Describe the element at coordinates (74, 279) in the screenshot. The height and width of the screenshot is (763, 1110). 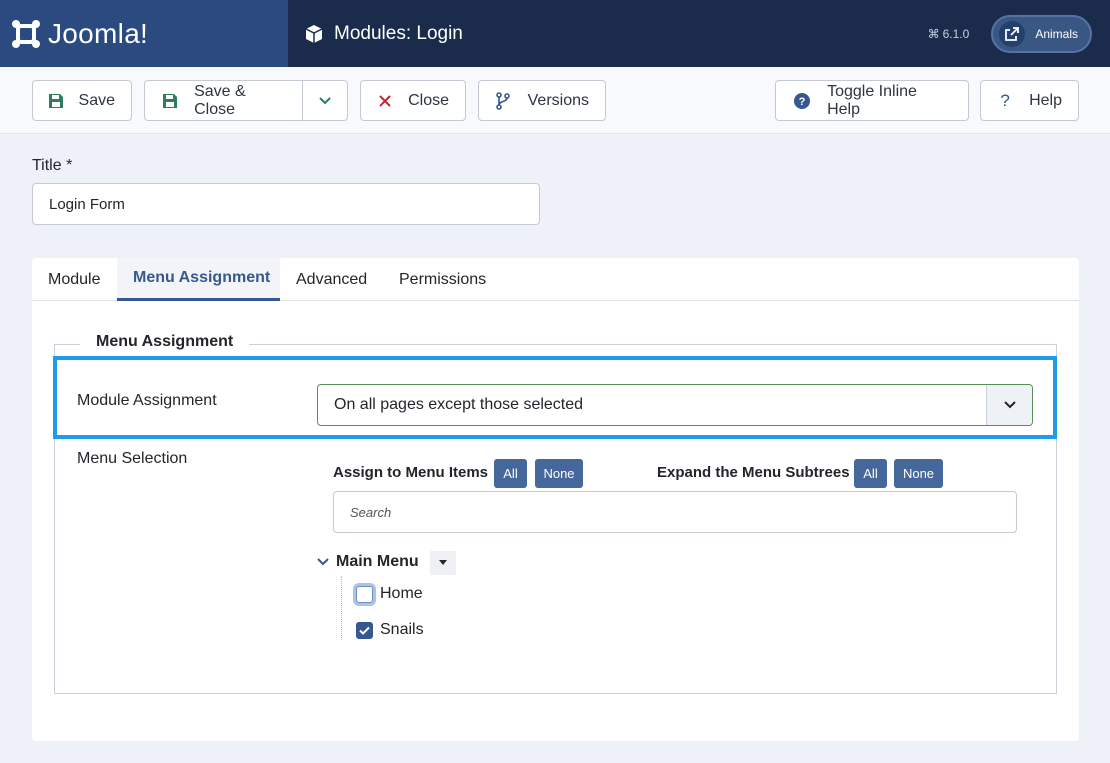
I see `tab-module: Module` at that location.